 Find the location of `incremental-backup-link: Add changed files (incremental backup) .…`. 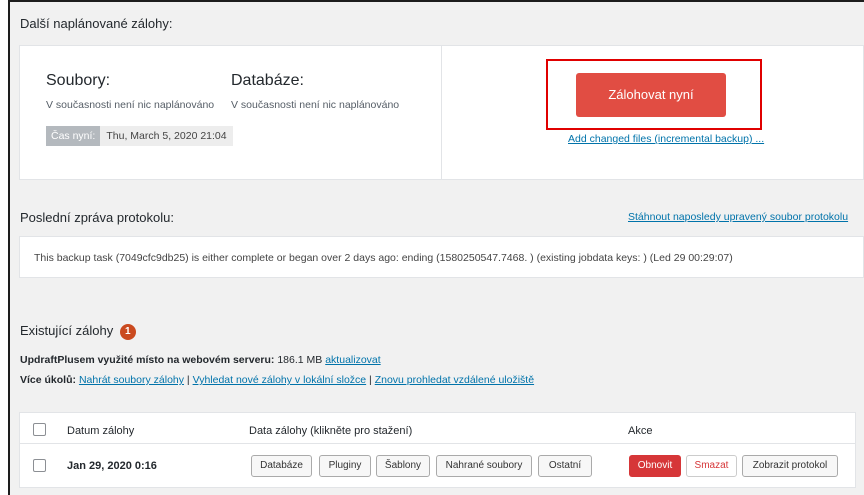

incremental-backup-link: Add changed files (incremental backup) .… is located at coordinates (666, 139).